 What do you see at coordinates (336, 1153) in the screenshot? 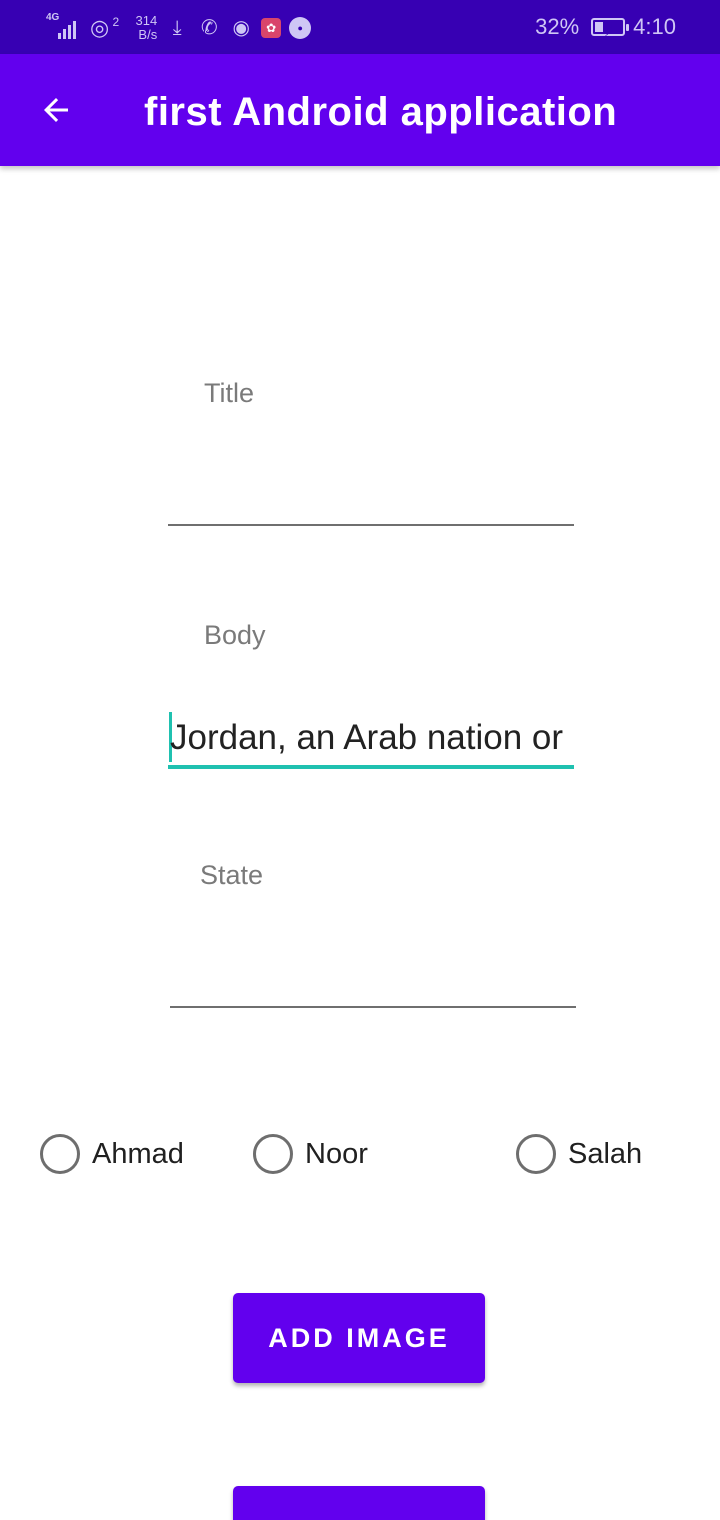
I see `radio-label-noor: Noor` at bounding box center [336, 1153].